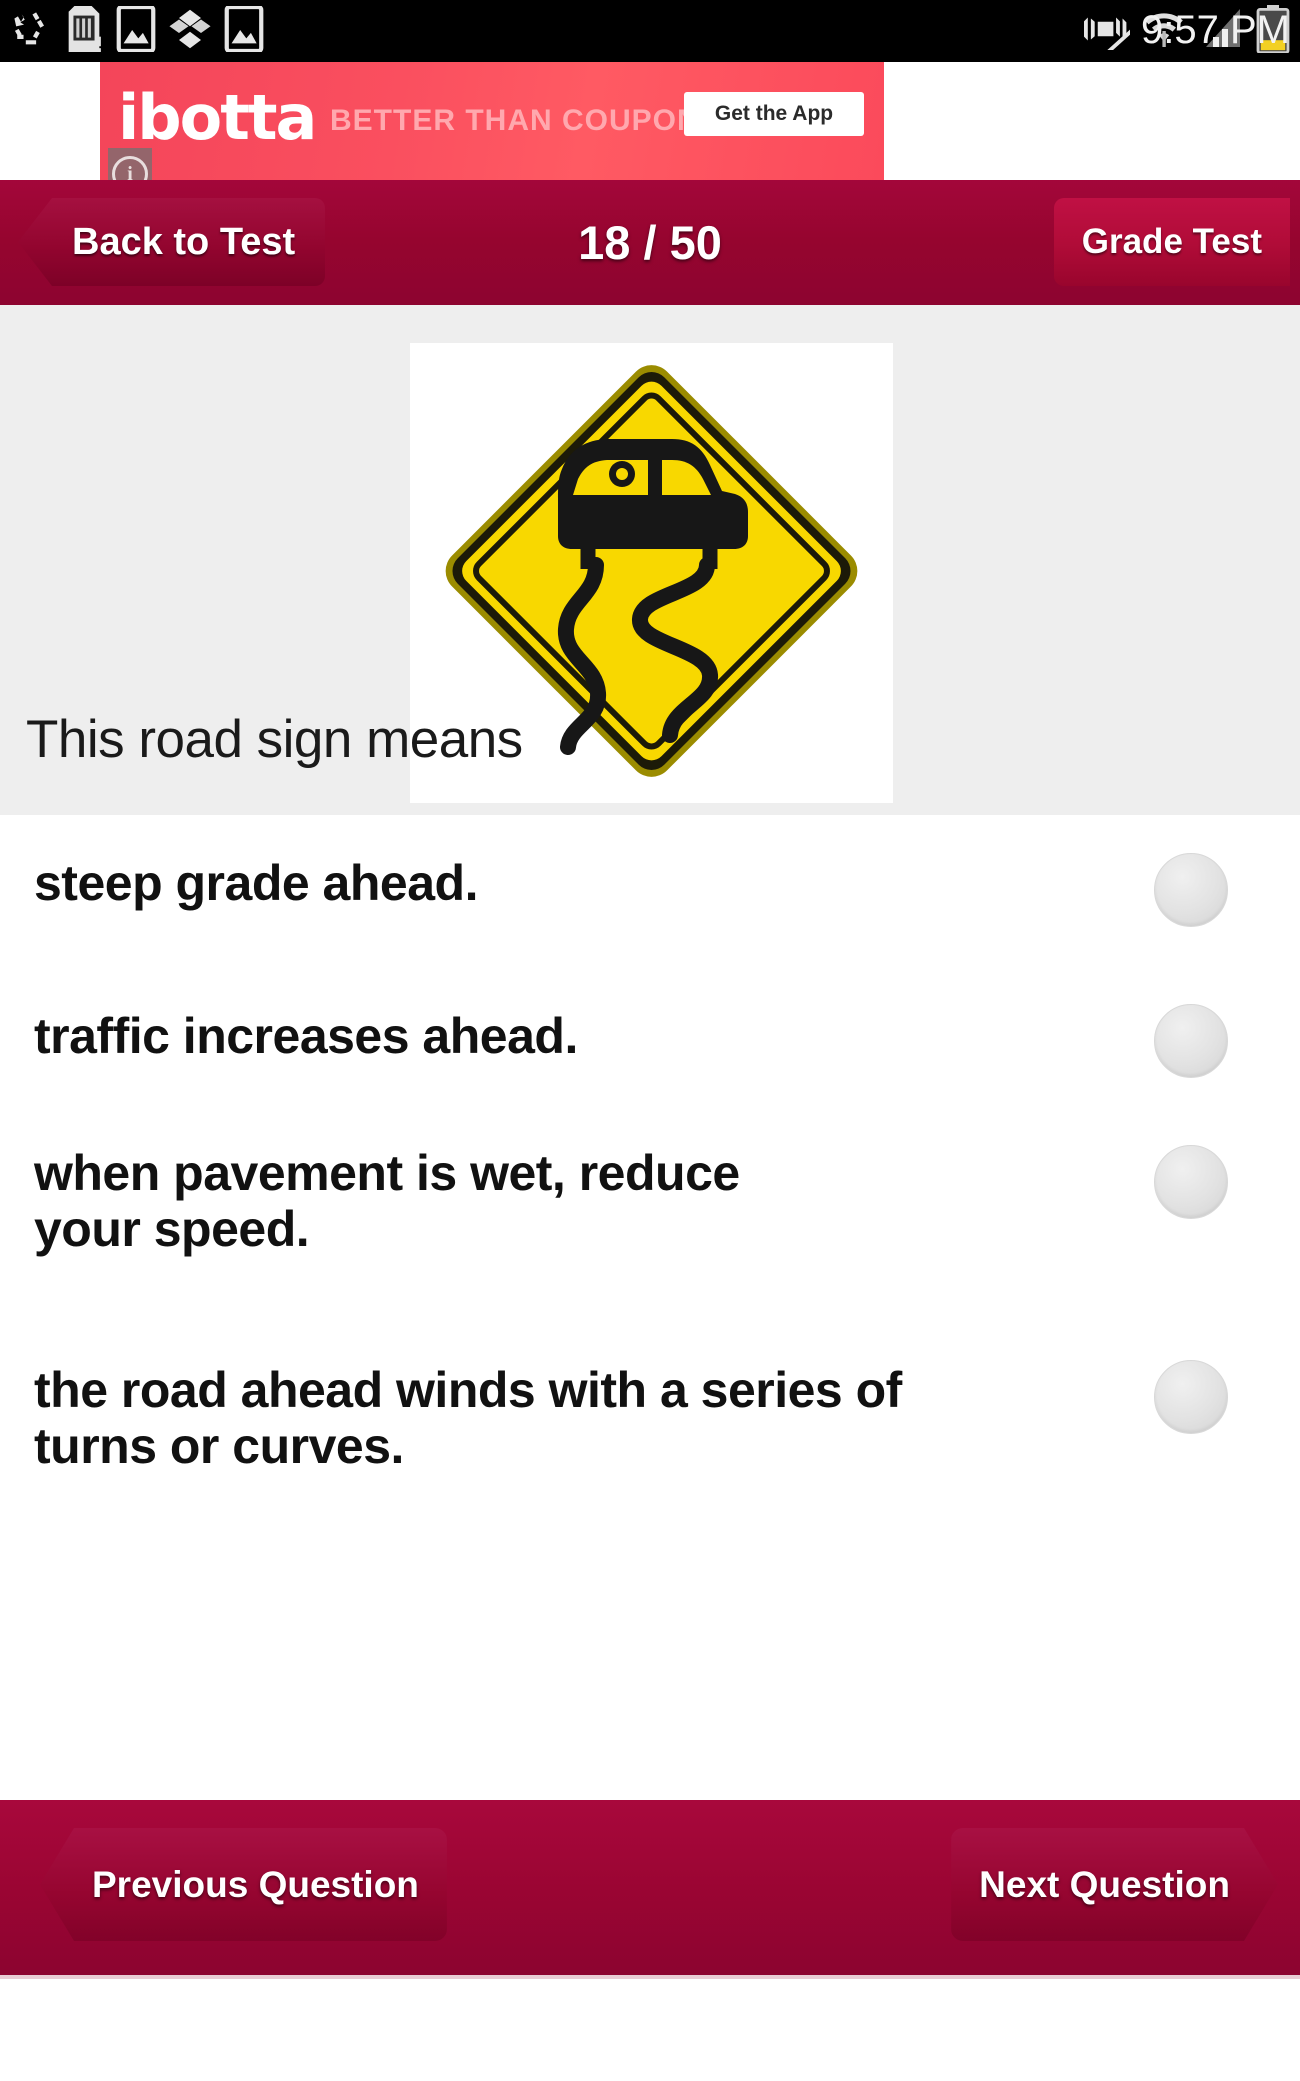  Describe the element at coordinates (274, 739) in the screenshot. I see `question-prompt: This road sign means` at that location.